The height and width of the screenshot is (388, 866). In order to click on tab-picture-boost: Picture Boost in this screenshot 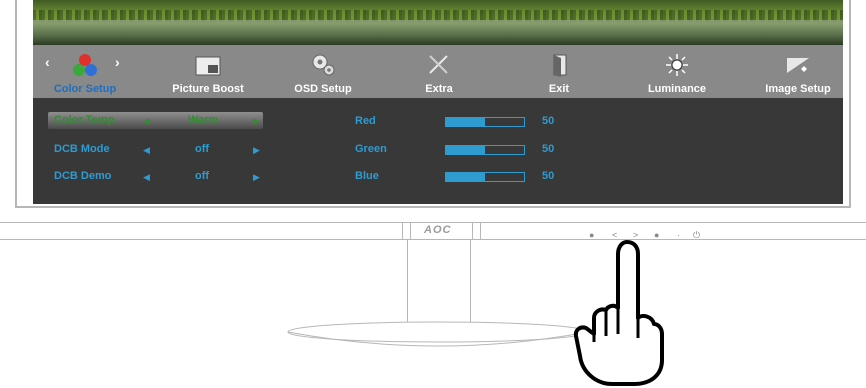, I will do `click(208, 71)`.